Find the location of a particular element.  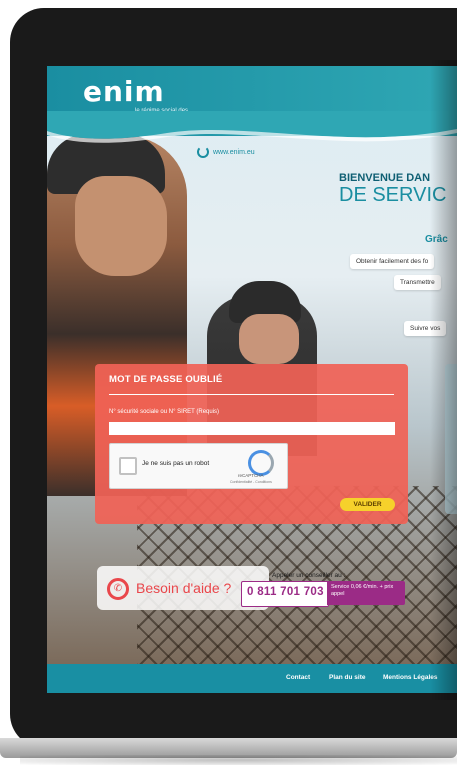

footer-link-sitemap: Plan du site is located at coordinates (347, 677).